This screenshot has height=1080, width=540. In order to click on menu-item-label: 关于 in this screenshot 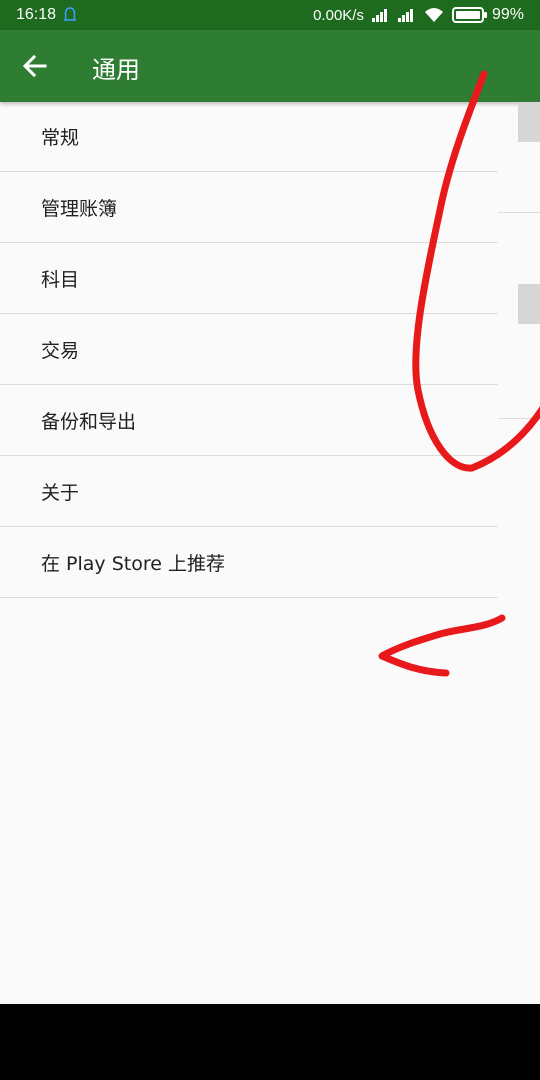, I will do `click(60, 492)`.